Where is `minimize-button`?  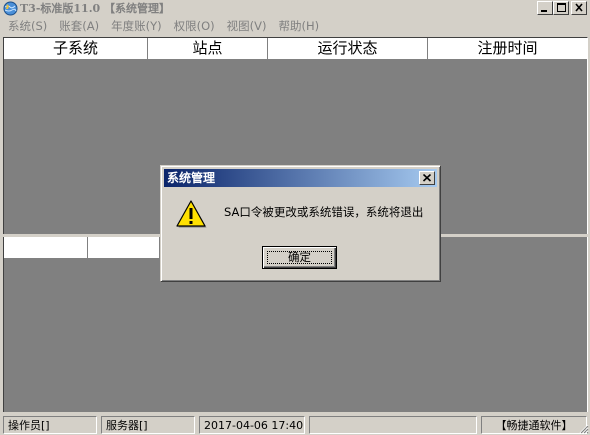
minimize-button is located at coordinates (545, 8).